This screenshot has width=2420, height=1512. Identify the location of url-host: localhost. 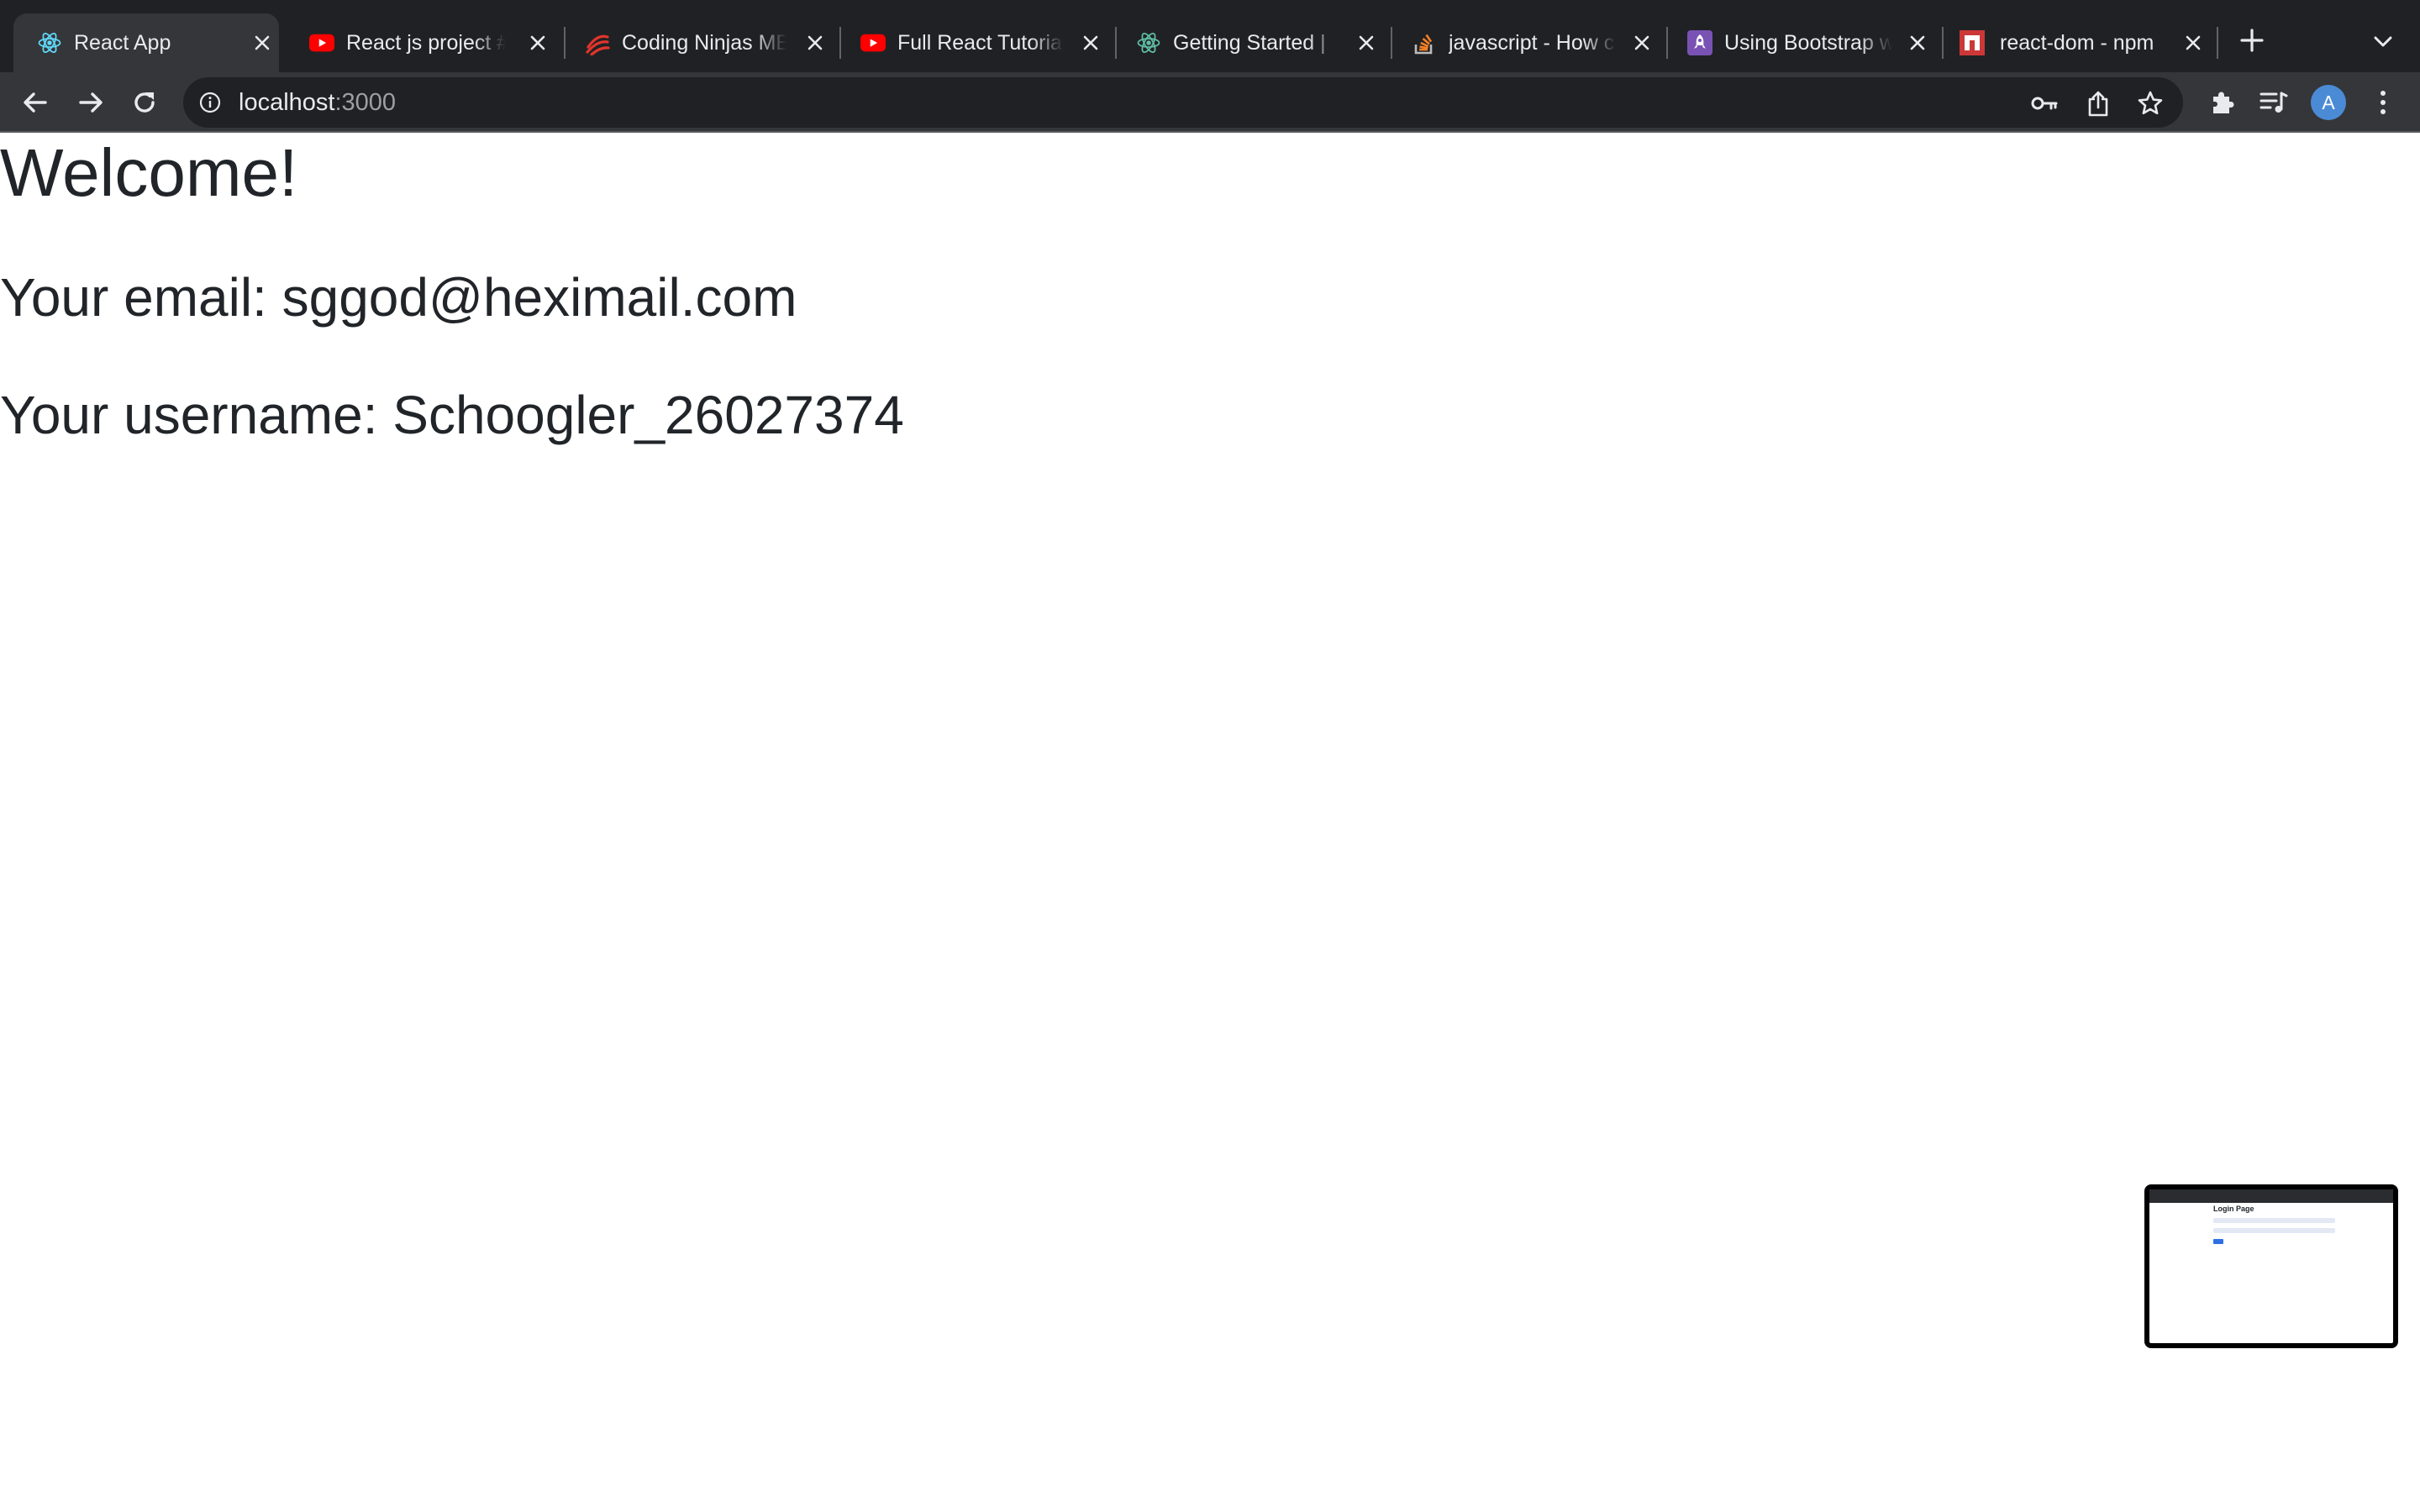
(287, 102).